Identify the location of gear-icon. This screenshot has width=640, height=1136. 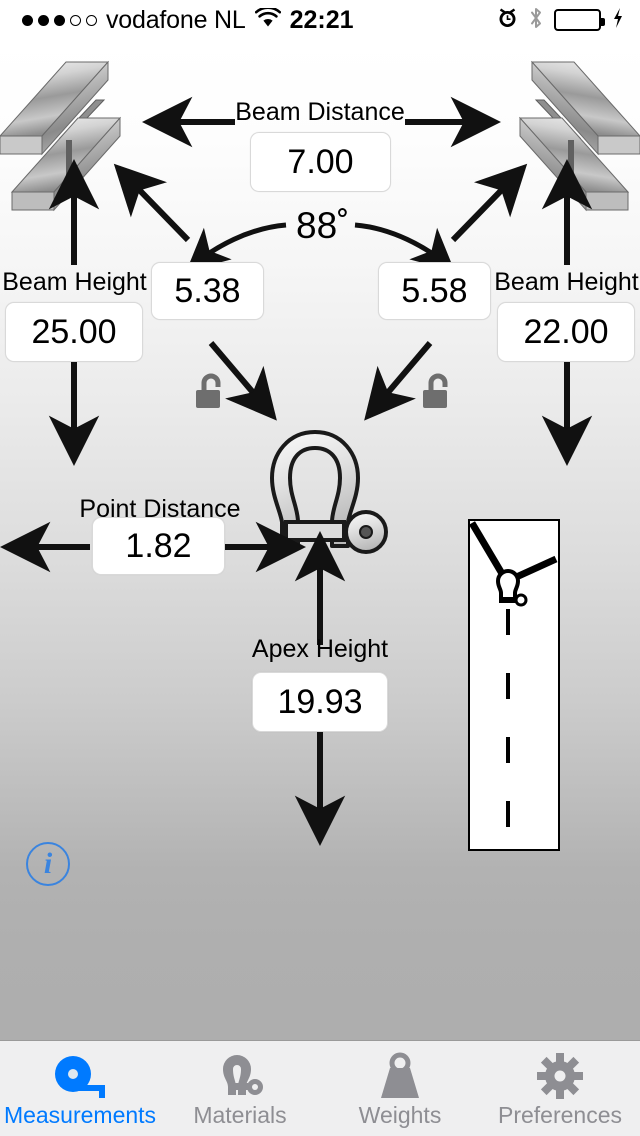
(560, 1076).